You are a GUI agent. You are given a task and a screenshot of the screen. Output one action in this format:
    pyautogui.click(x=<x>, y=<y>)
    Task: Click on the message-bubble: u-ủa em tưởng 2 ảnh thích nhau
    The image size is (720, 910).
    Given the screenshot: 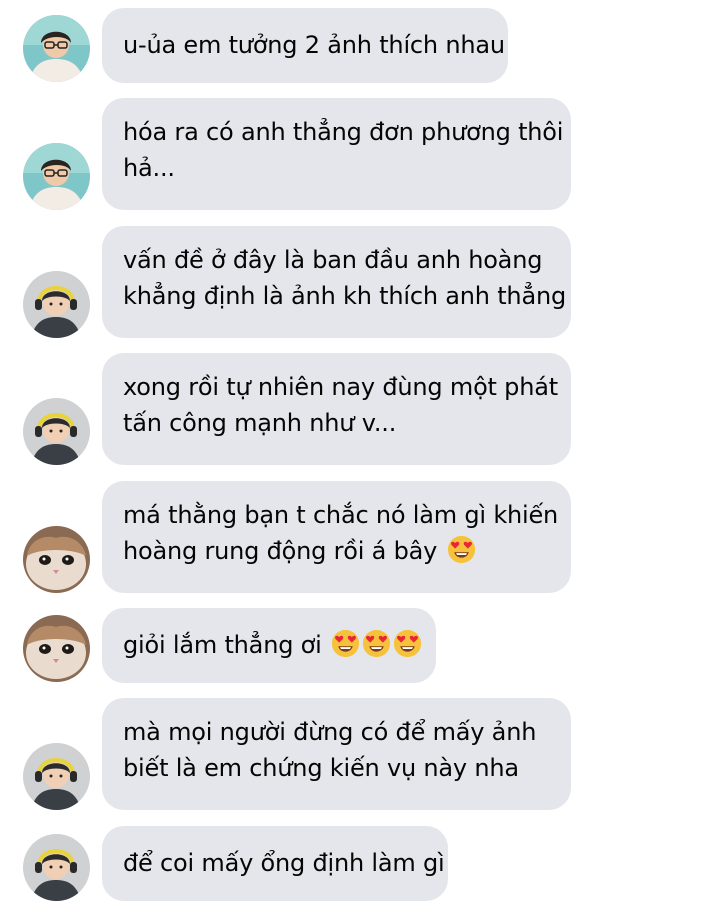 What is the action you would take?
    pyautogui.click(x=305, y=45)
    